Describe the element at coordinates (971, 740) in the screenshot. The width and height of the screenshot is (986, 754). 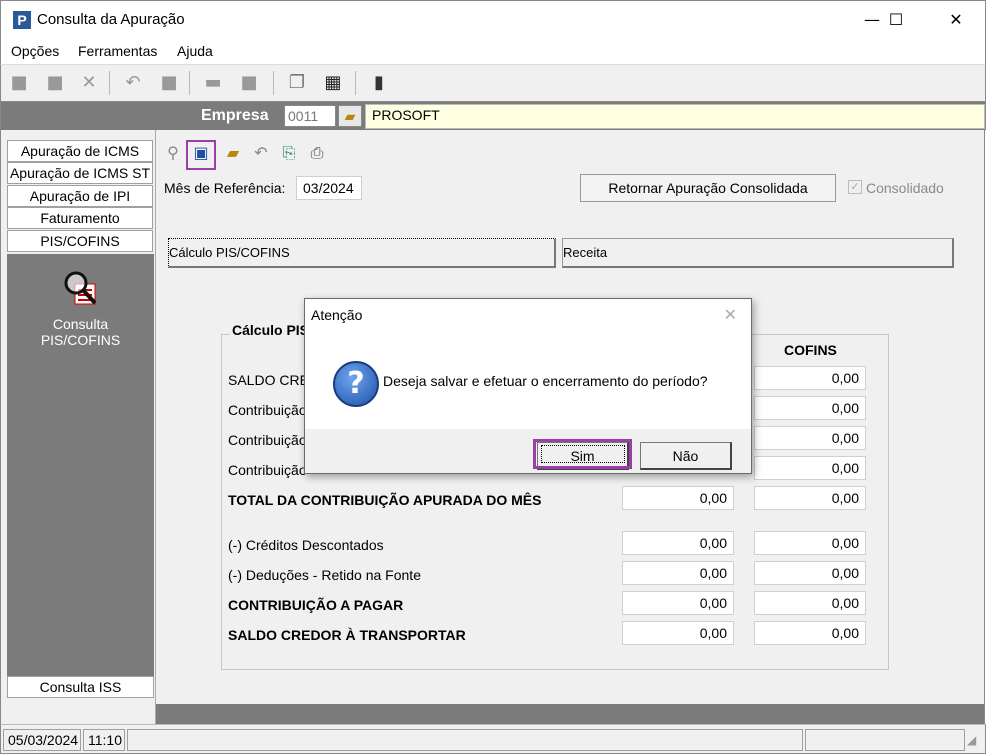
I see `resize-grip-icon: ◢` at that location.